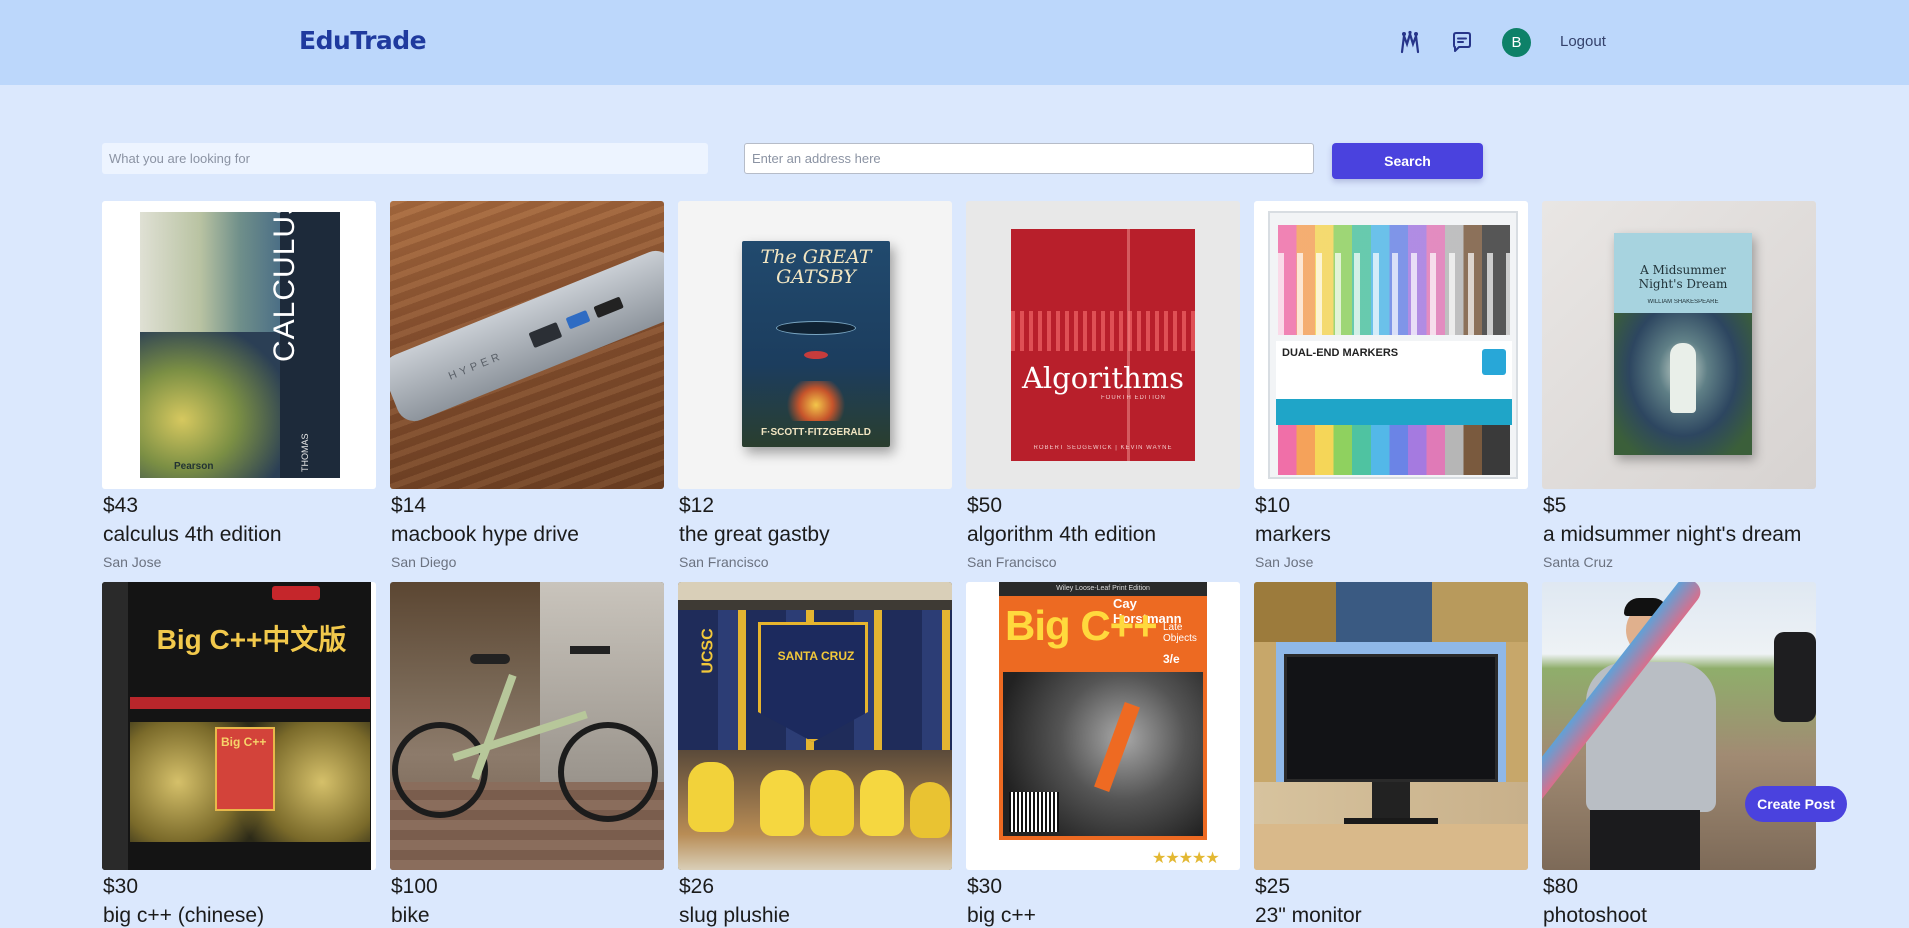 The width and height of the screenshot is (1909, 928). I want to click on listing-card: SANTA CRUZ UCSC $26 slug plushie, so click(815, 754).